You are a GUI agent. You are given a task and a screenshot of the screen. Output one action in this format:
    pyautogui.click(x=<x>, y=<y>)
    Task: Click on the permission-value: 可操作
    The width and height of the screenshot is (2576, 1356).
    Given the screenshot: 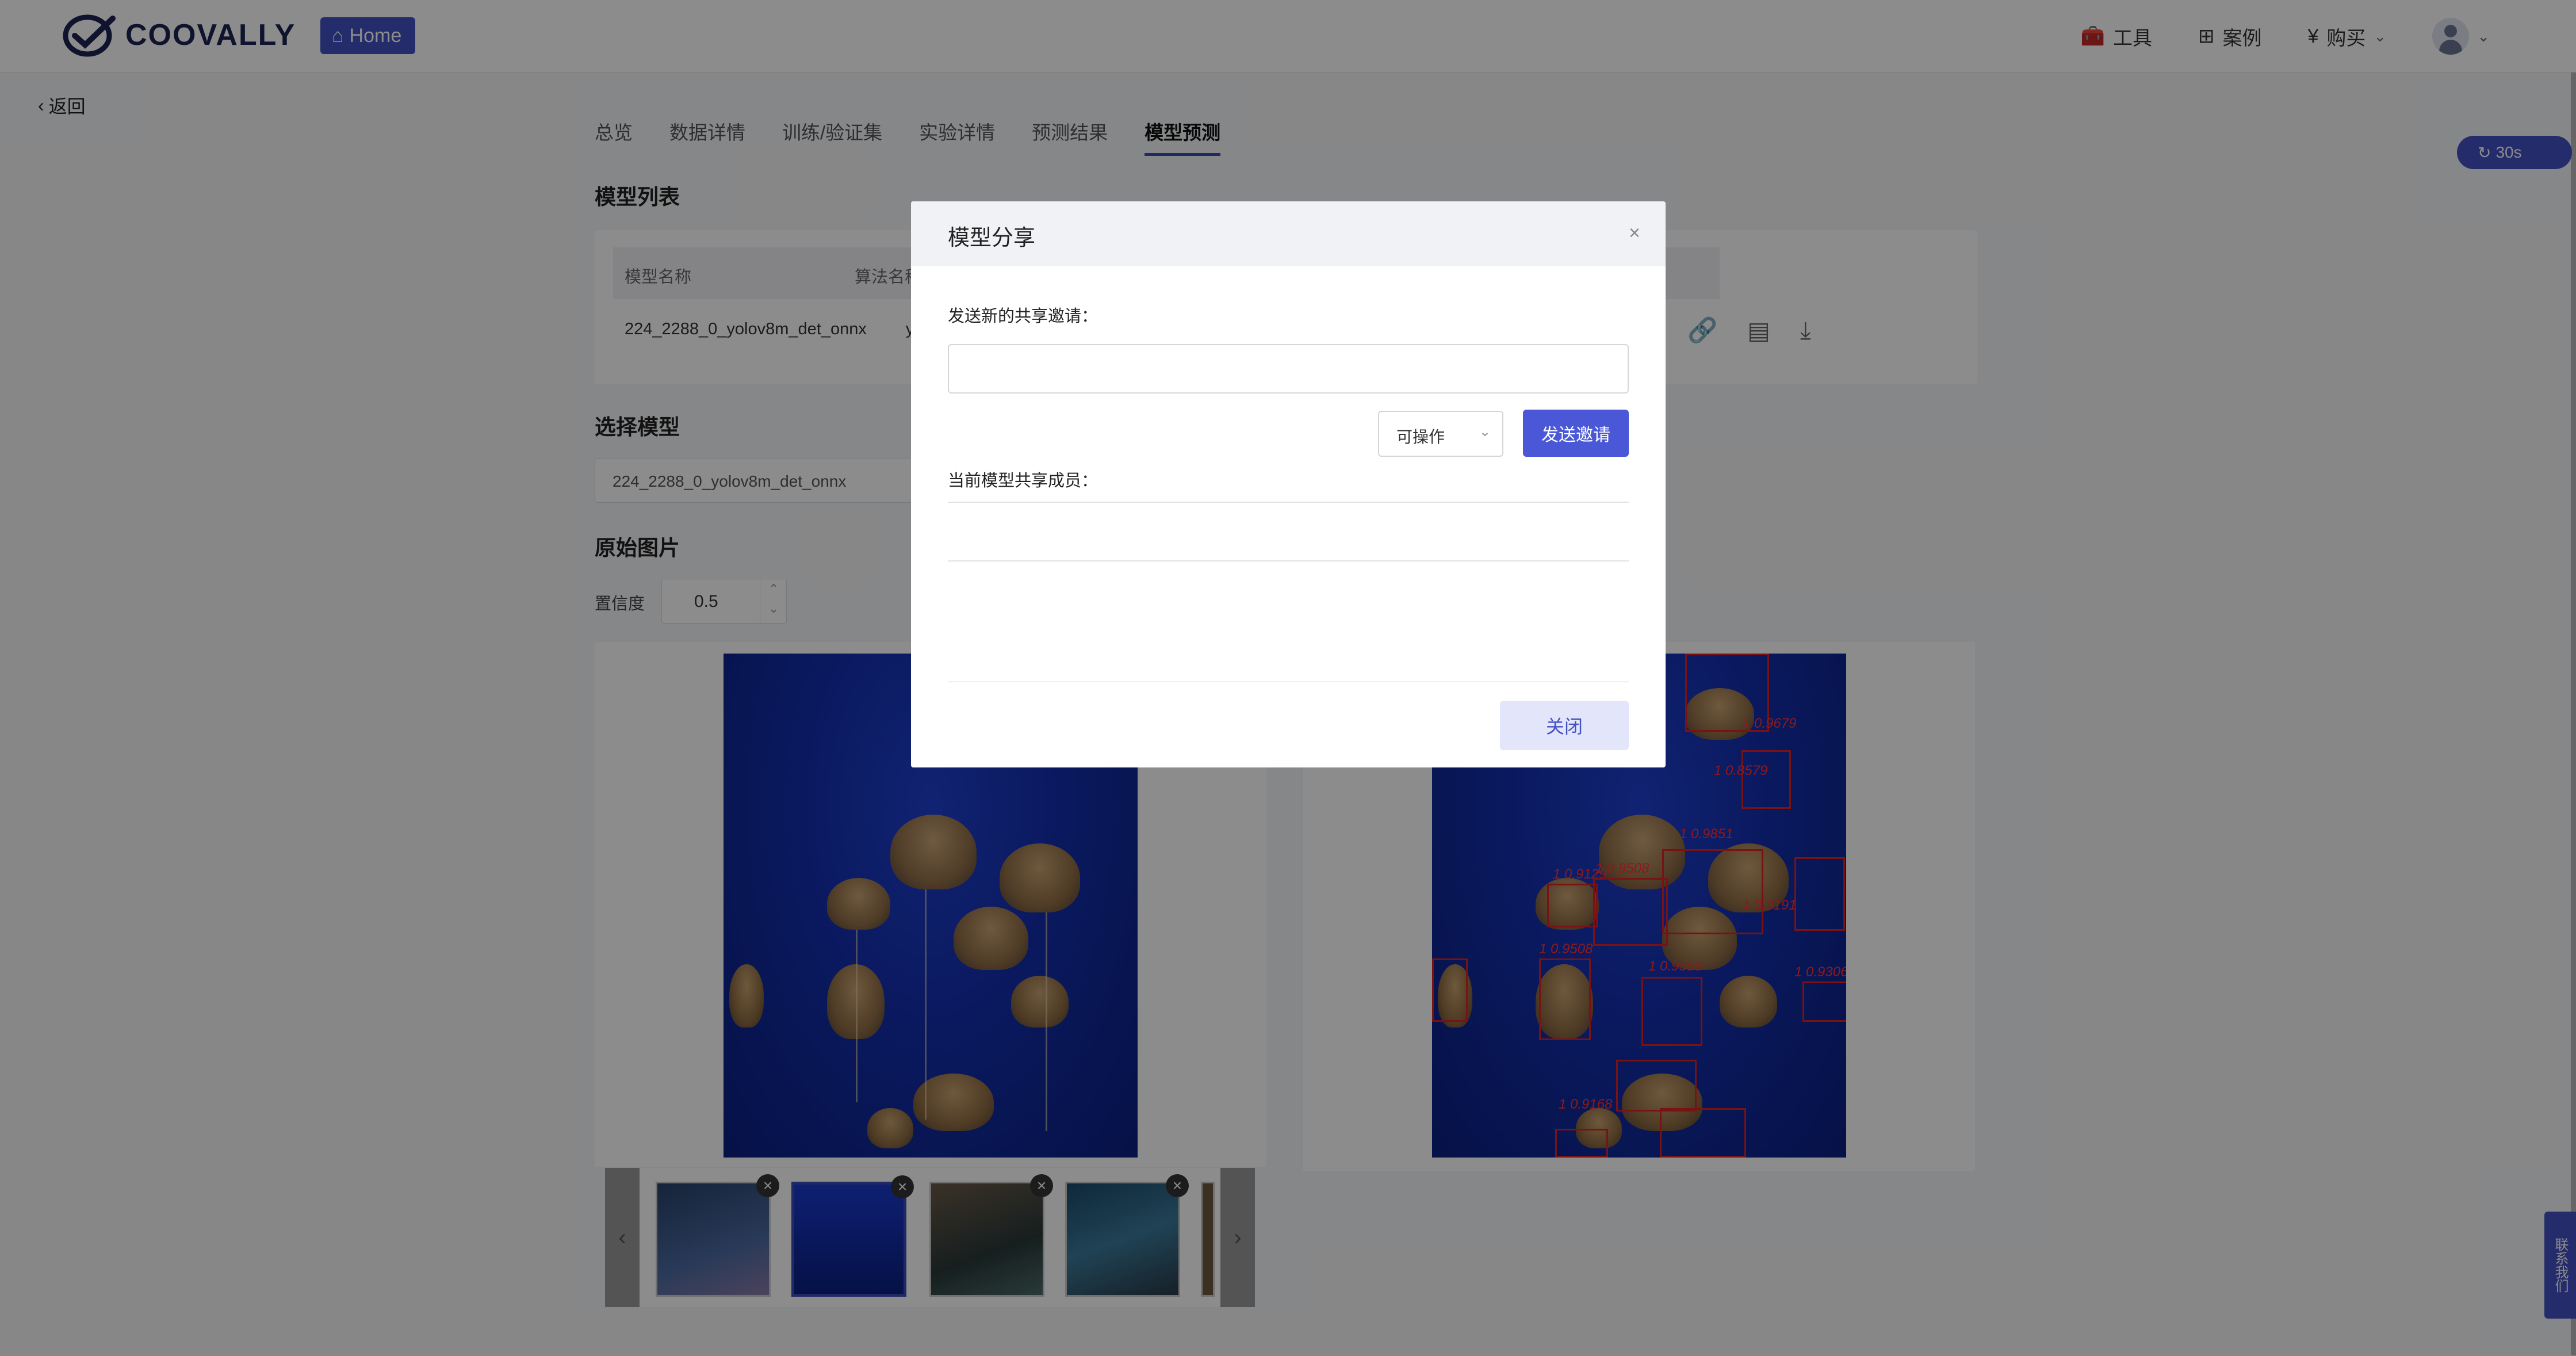 What is the action you would take?
    pyautogui.click(x=1420, y=437)
    